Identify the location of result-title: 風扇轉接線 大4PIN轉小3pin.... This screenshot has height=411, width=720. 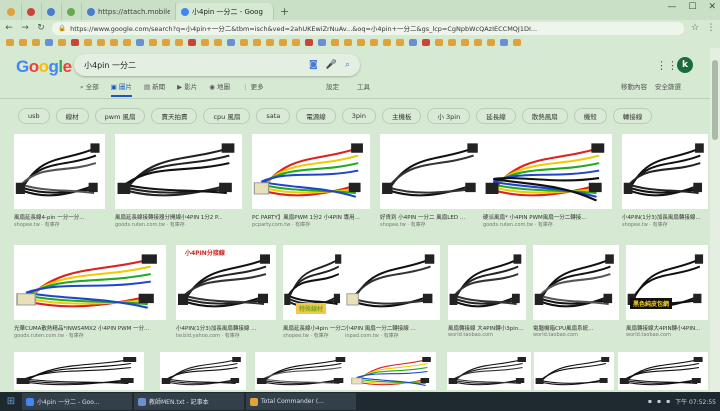
(487, 328).